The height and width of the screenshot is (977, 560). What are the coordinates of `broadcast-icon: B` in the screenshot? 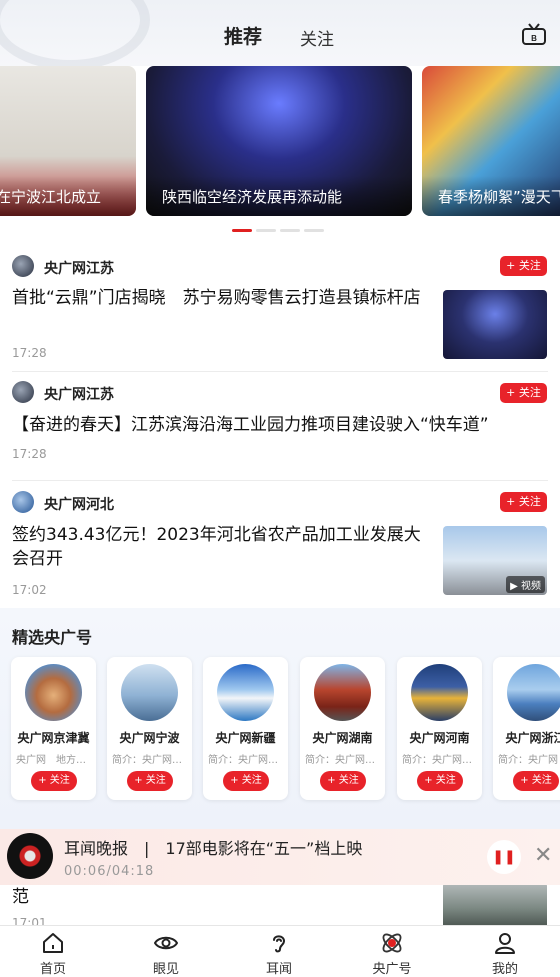 It's located at (534, 35).